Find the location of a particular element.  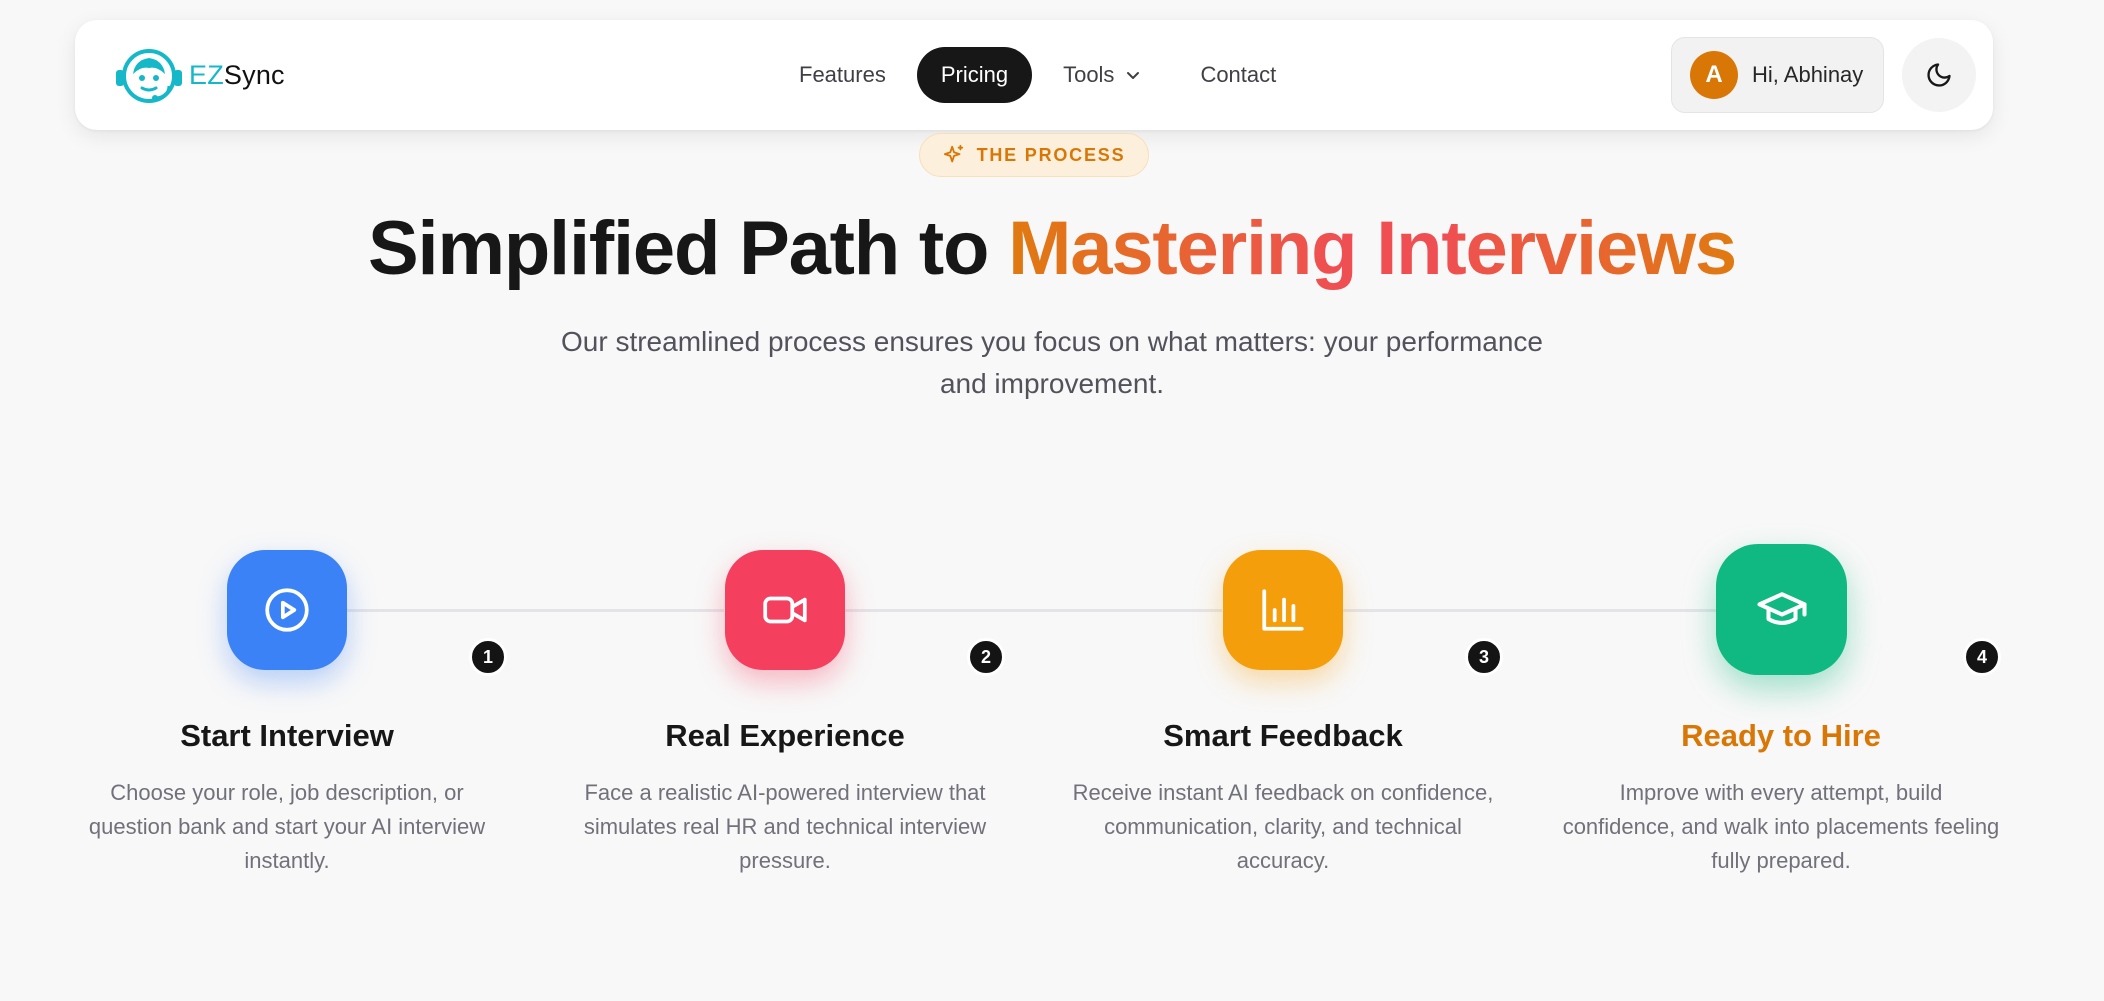

brand-logo: EZSync is located at coordinates (198, 75).